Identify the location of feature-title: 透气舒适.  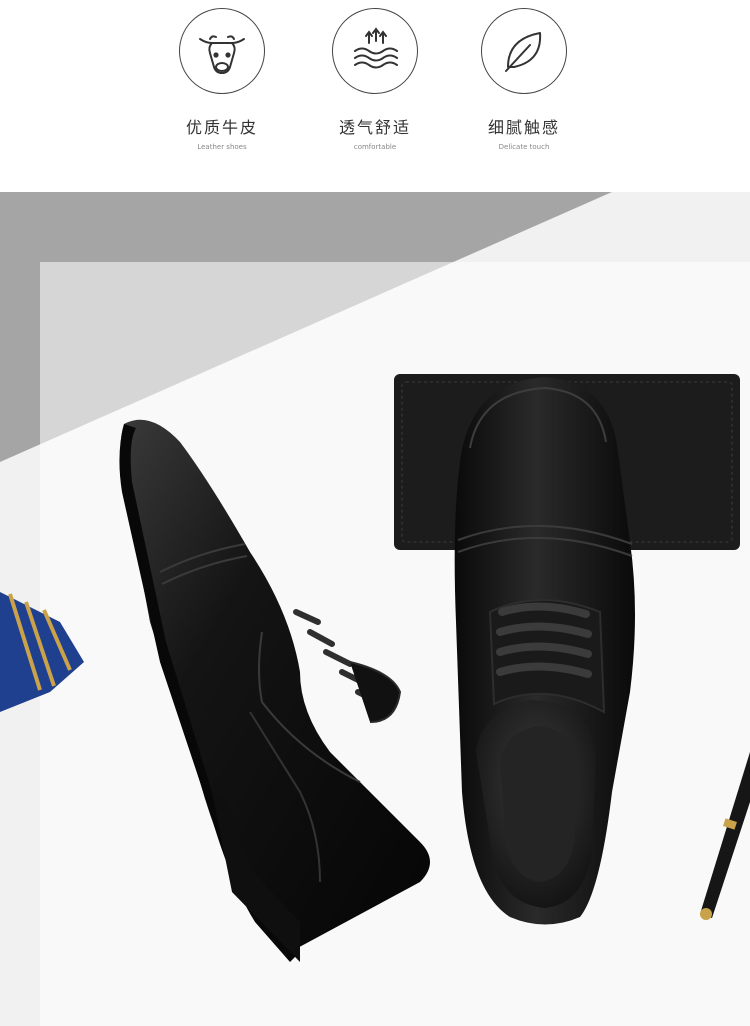
(374, 127).